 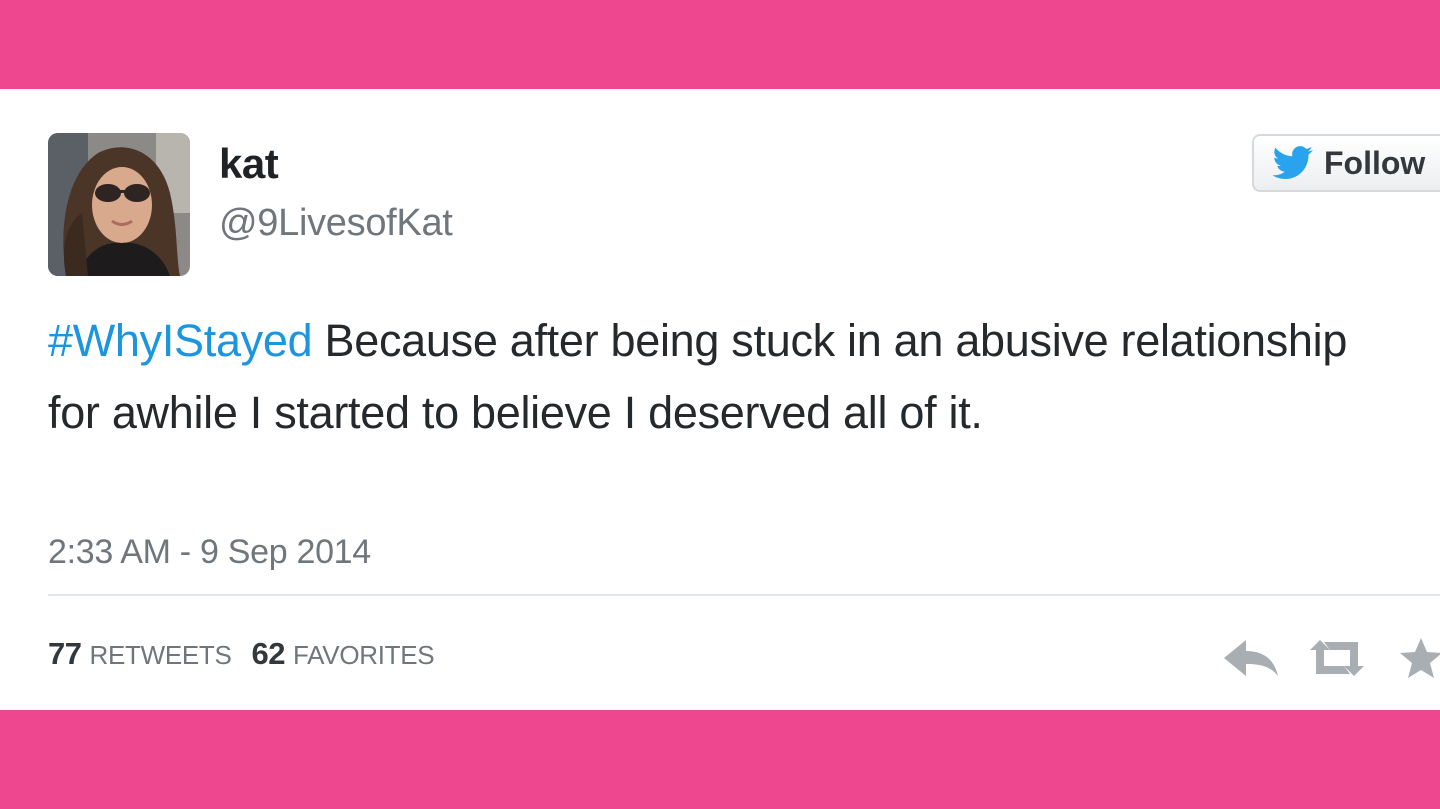 What do you see at coordinates (160, 655) in the screenshot?
I see `retweets-label: RETWEETS` at bounding box center [160, 655].